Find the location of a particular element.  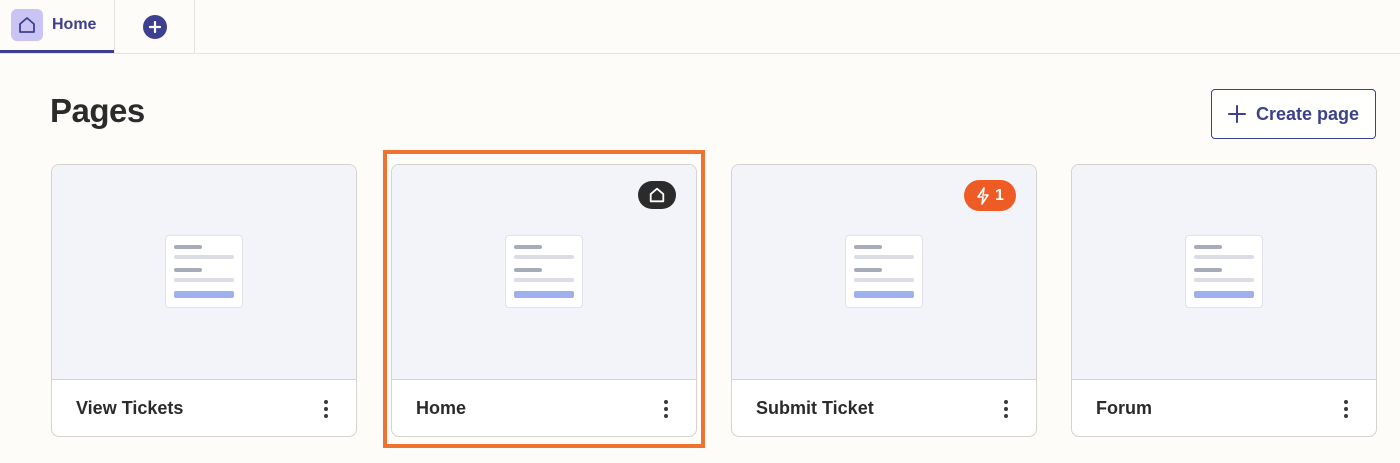

page-preview: 1 is located at coordinates (884, 272).